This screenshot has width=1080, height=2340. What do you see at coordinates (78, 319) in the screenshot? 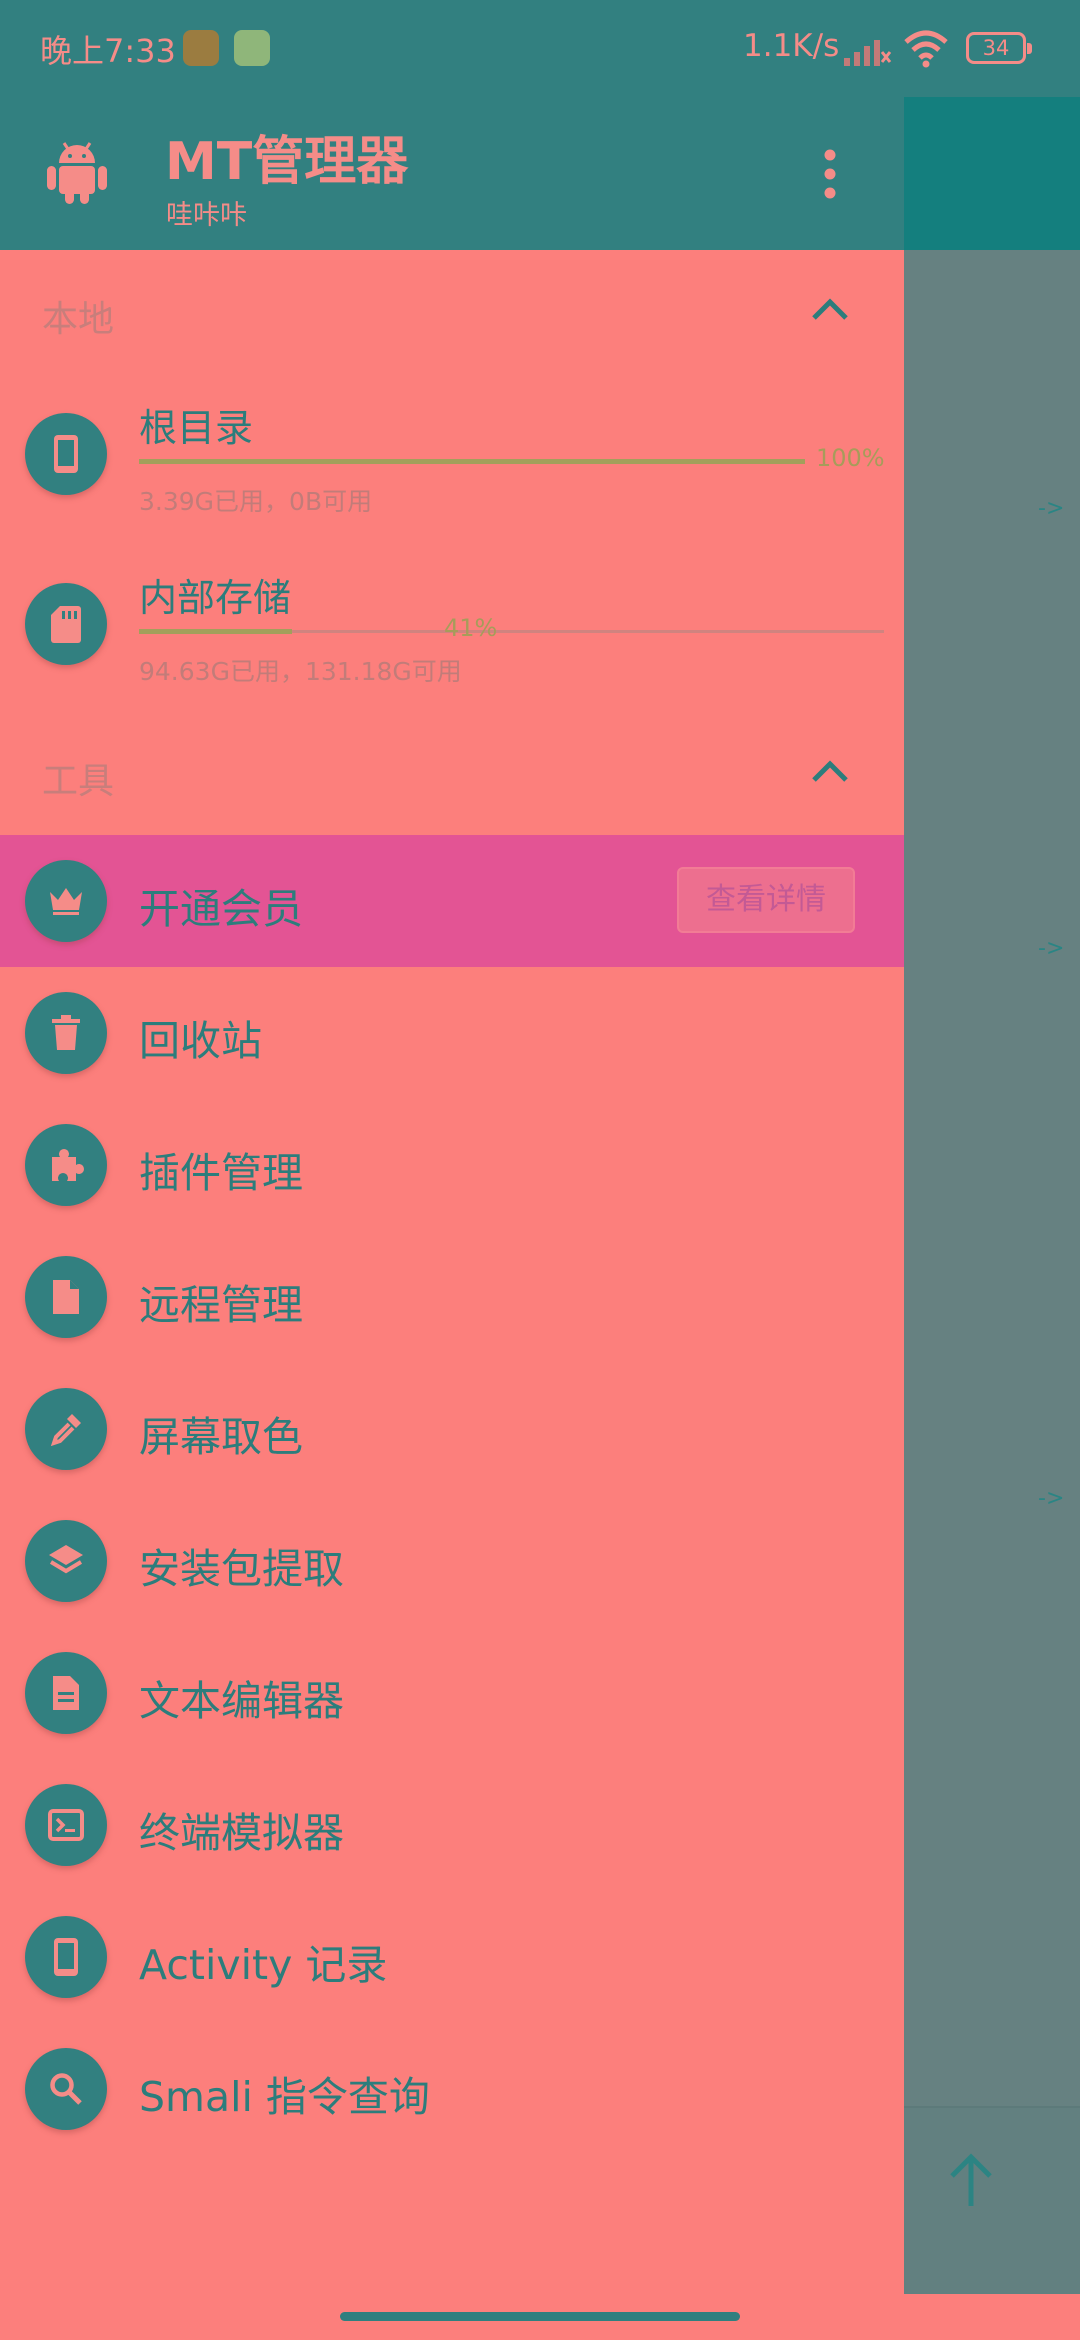
I see `section-title: 本地` at bounding box center [78, 319].